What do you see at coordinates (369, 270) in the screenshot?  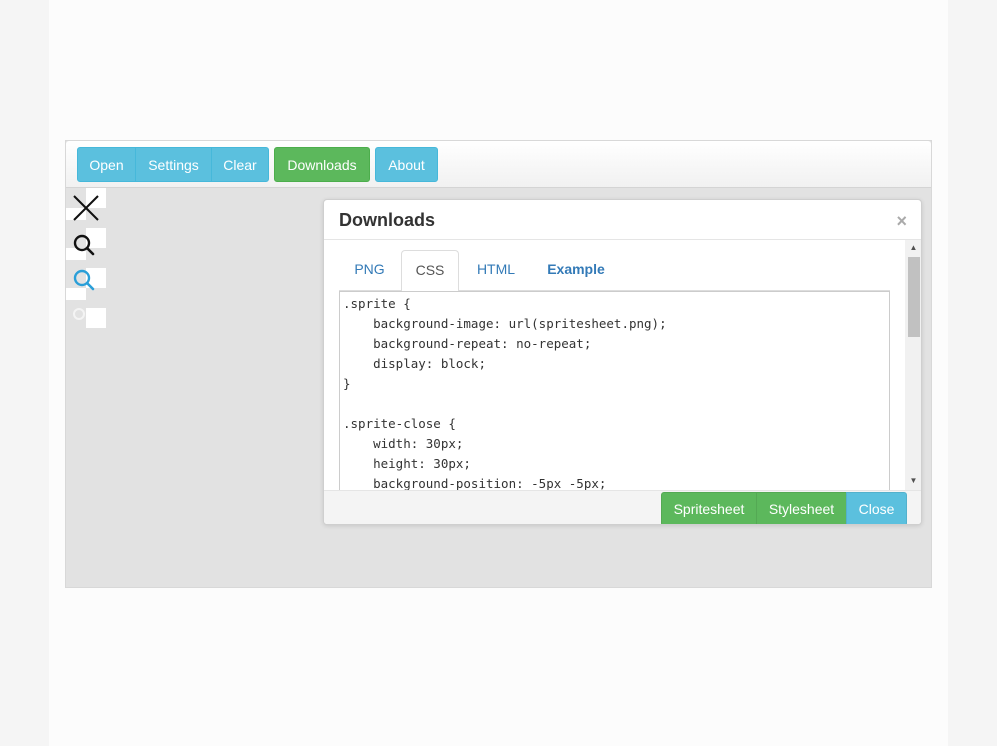 I see `tab-png: PNG` at bounding box center [369, 270].